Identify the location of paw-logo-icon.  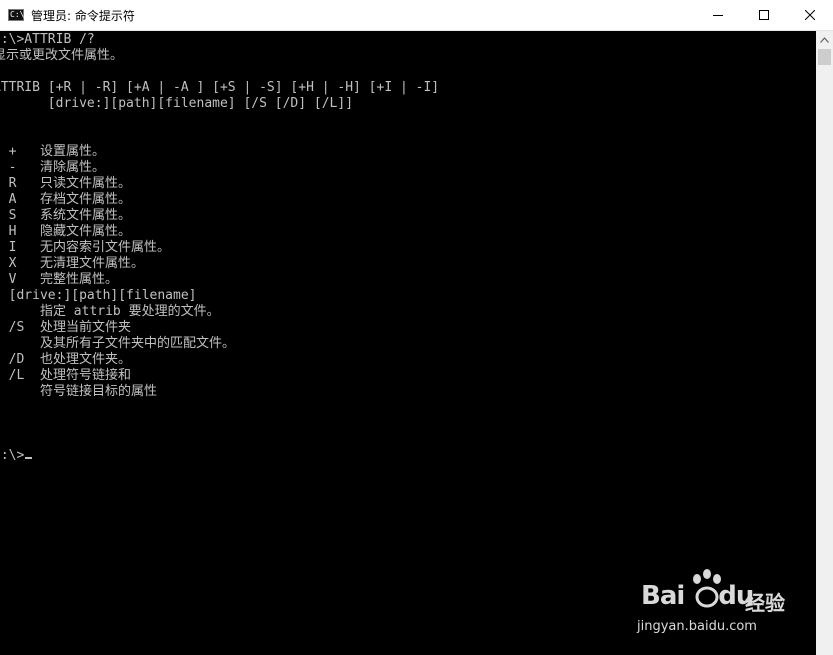
(707, 588).